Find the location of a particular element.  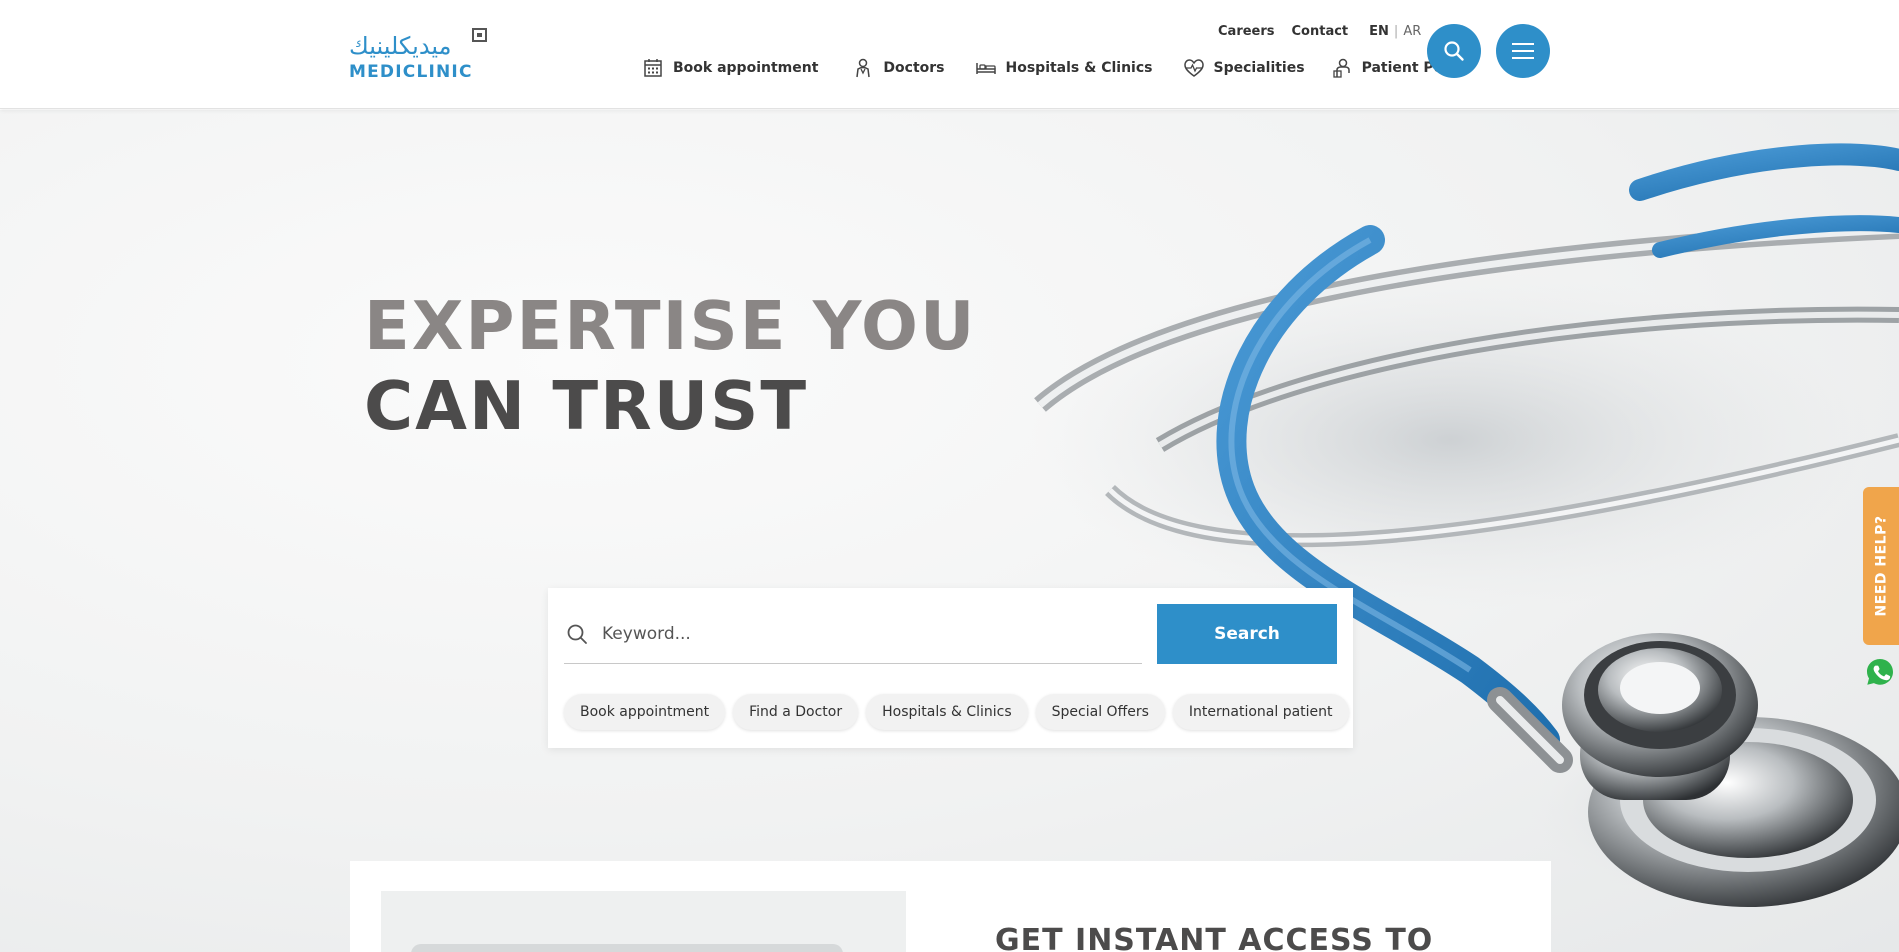

need-help-tab: NEED HELP? is located at coordinates (1881, 566).